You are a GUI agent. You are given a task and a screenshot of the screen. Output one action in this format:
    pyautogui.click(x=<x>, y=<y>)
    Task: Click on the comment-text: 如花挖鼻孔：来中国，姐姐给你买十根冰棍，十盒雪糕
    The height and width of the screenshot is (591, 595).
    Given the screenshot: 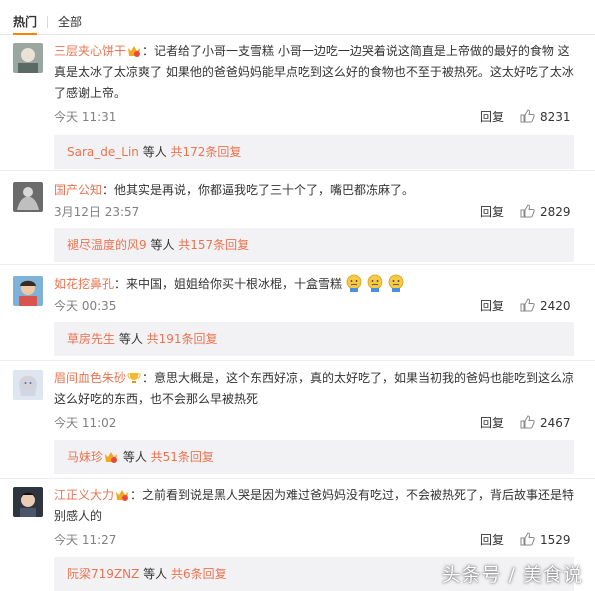 What is the action you would take?
    pyautogui.click(x=316, y=284)
    